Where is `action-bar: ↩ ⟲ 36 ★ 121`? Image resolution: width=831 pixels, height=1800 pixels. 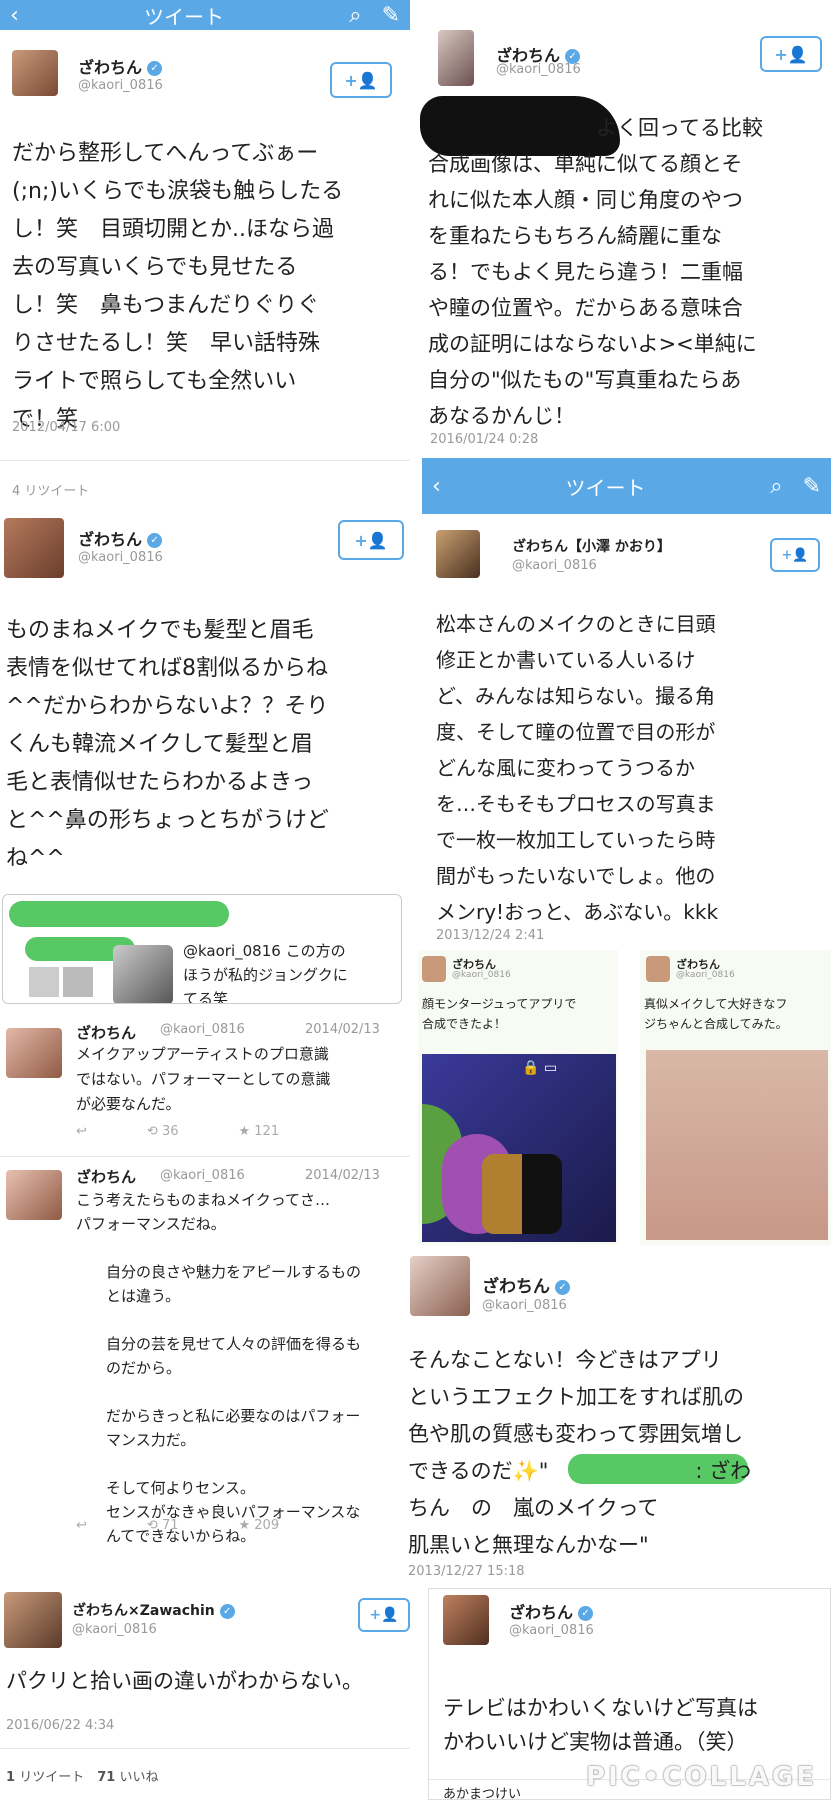 action-bar: ↩ ⟲ 36 ★ 121 is located at coordinates (177, 1131).